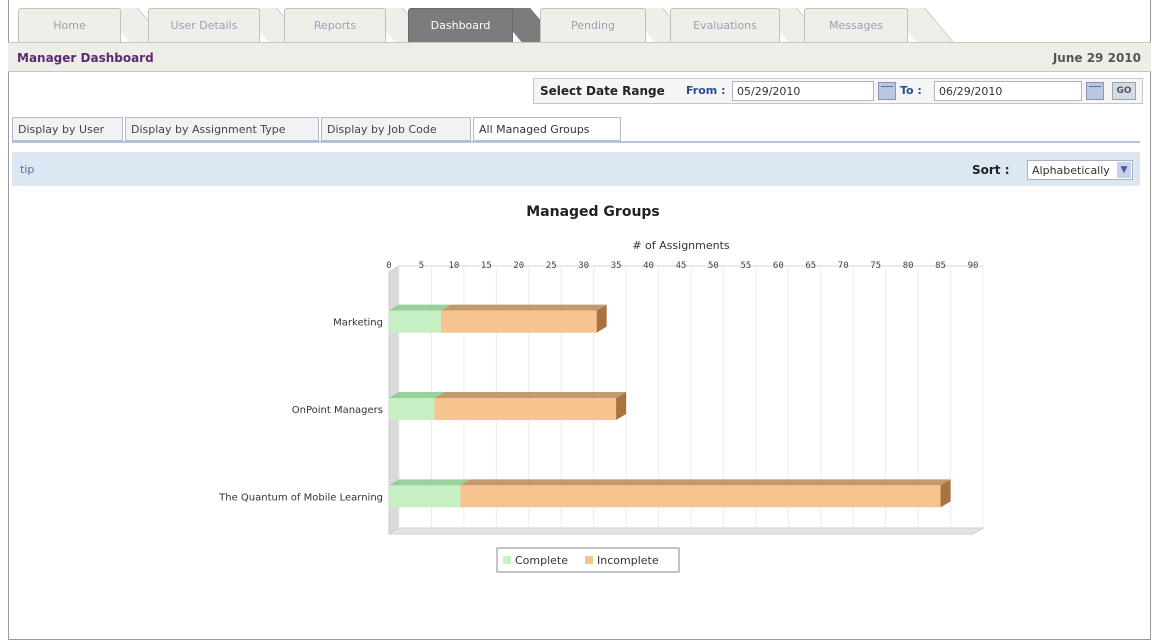  Describe the element at coordinates (648, 266) in the screenshot. I see `x-tick-label: 40` at that location.